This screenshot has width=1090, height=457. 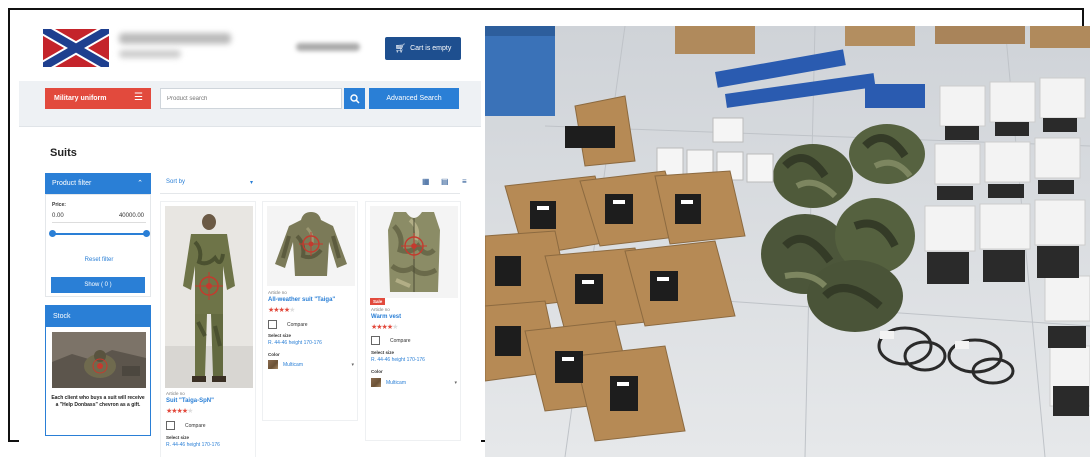 What do you see at coordinates (99, 234) in the screenshot?
I see `price-slider-track` at bounding box center [99, 234].